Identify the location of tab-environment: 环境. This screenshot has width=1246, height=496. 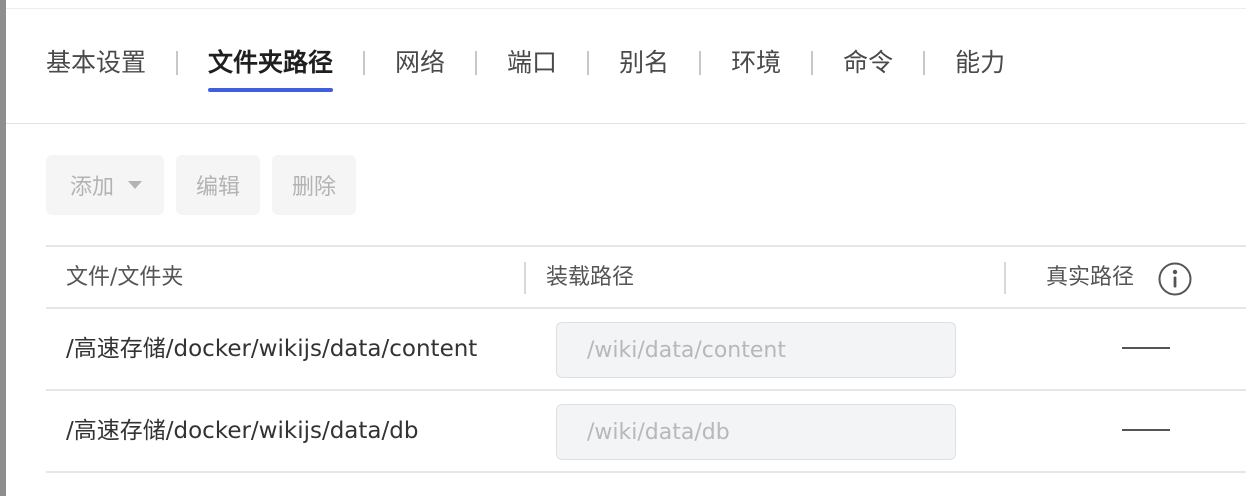
(756, 63).